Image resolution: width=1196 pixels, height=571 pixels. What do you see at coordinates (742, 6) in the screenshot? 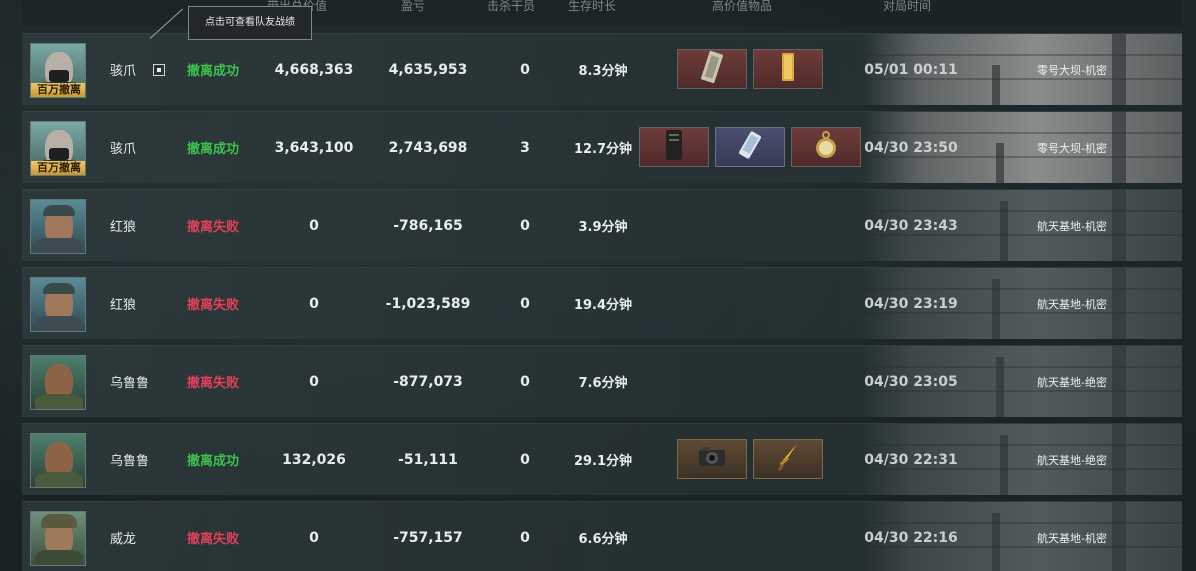
I see `header-items: 高价值物品` at bounding box center [742, 6].